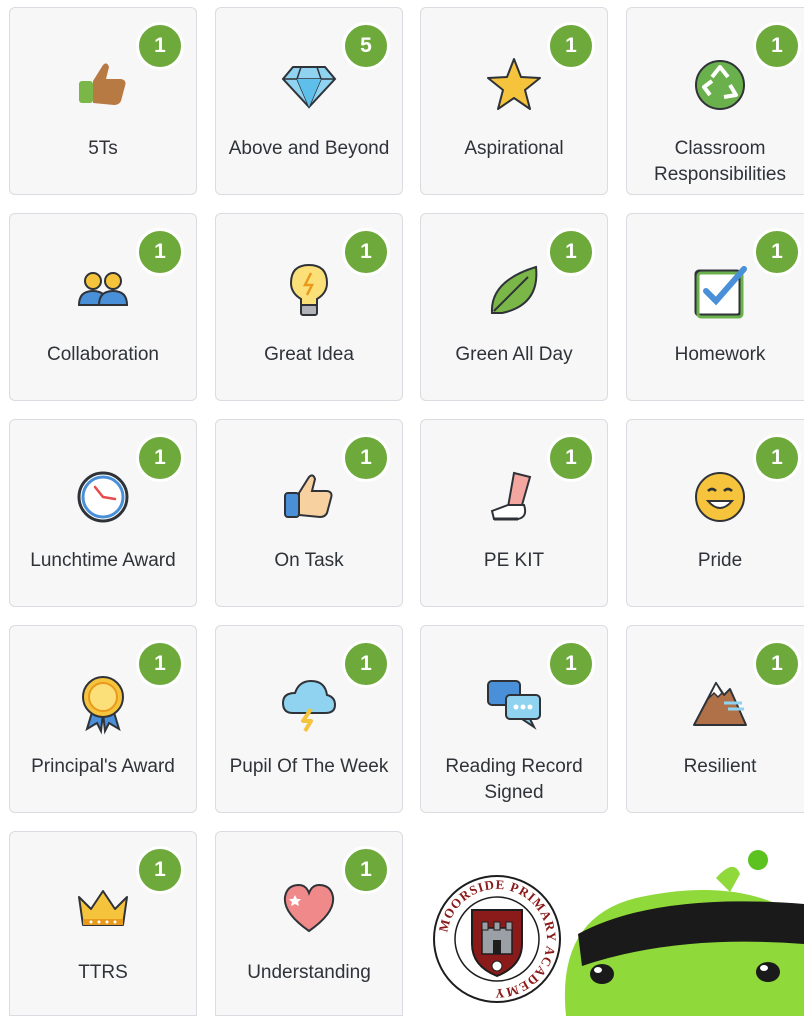  I want to click on award-card-5ts: 1 5Ts, so click(103, 101).